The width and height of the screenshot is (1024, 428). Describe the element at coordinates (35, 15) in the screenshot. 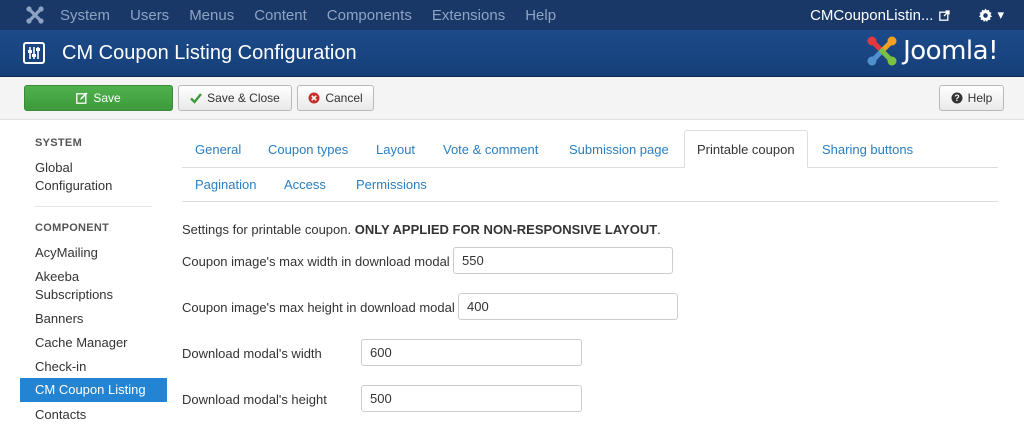

I see `joomla-logo-icon` at that location.